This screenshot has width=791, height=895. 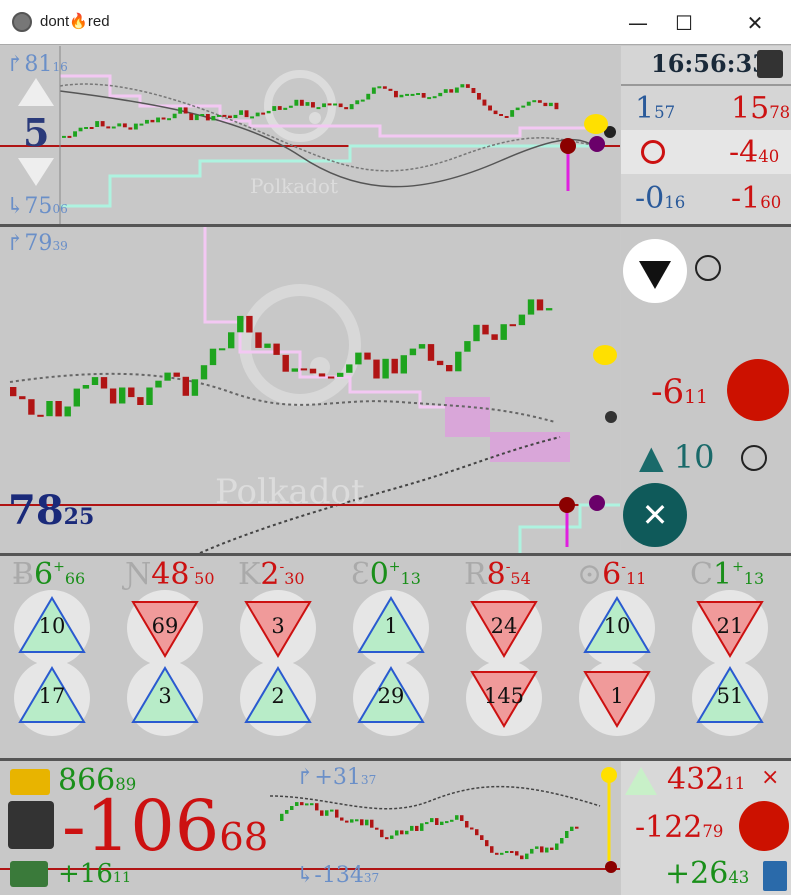 I want to click on sell-button, so click(x=655, y=271).